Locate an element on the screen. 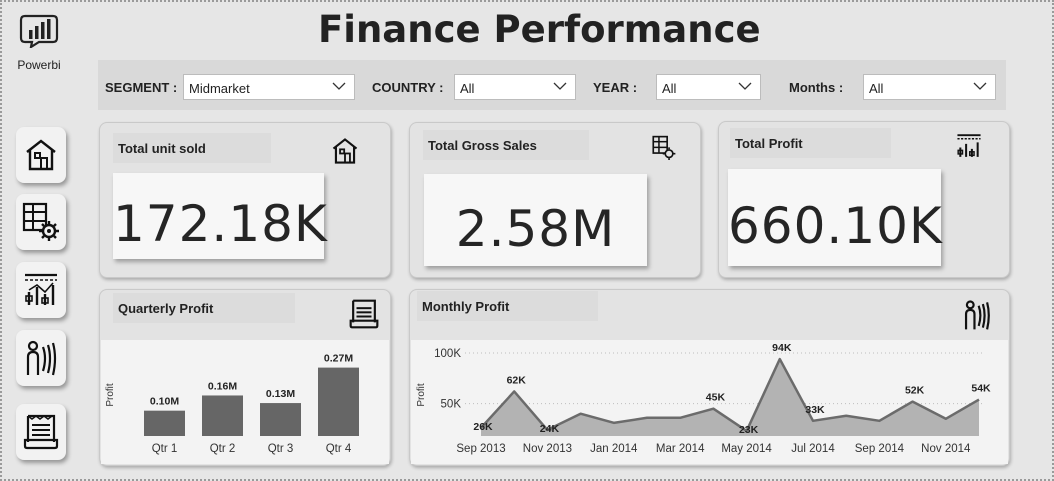  months-label: Months : is located at coordinates (816, 87).